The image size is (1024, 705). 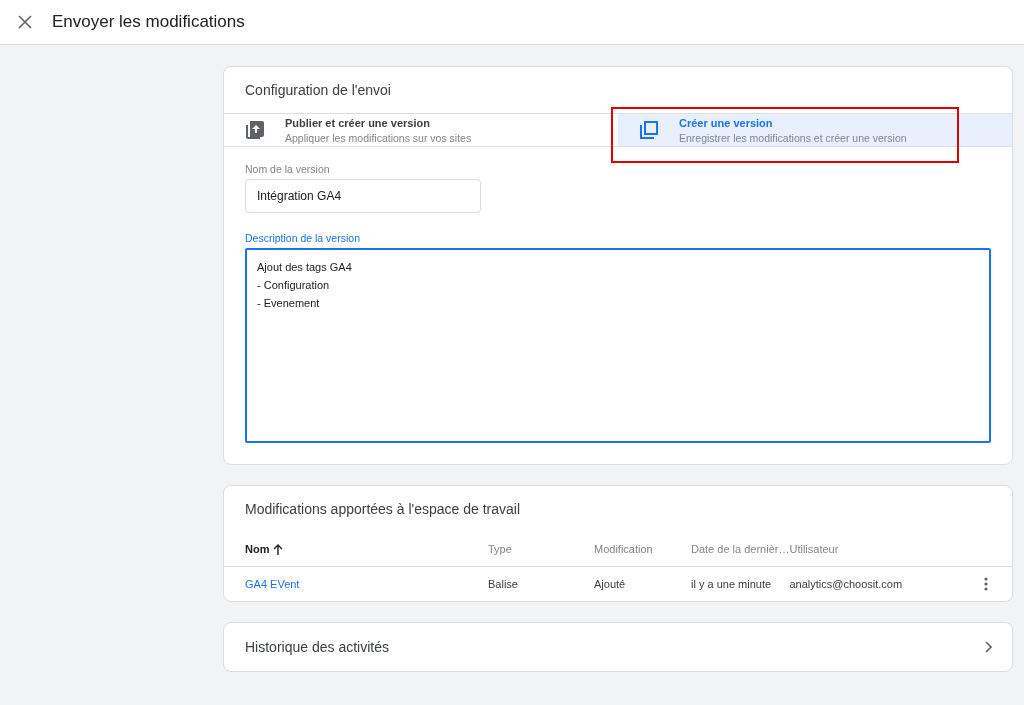 I want to click on page-title: Envoyer les modifications, so click(x=148, y=22).